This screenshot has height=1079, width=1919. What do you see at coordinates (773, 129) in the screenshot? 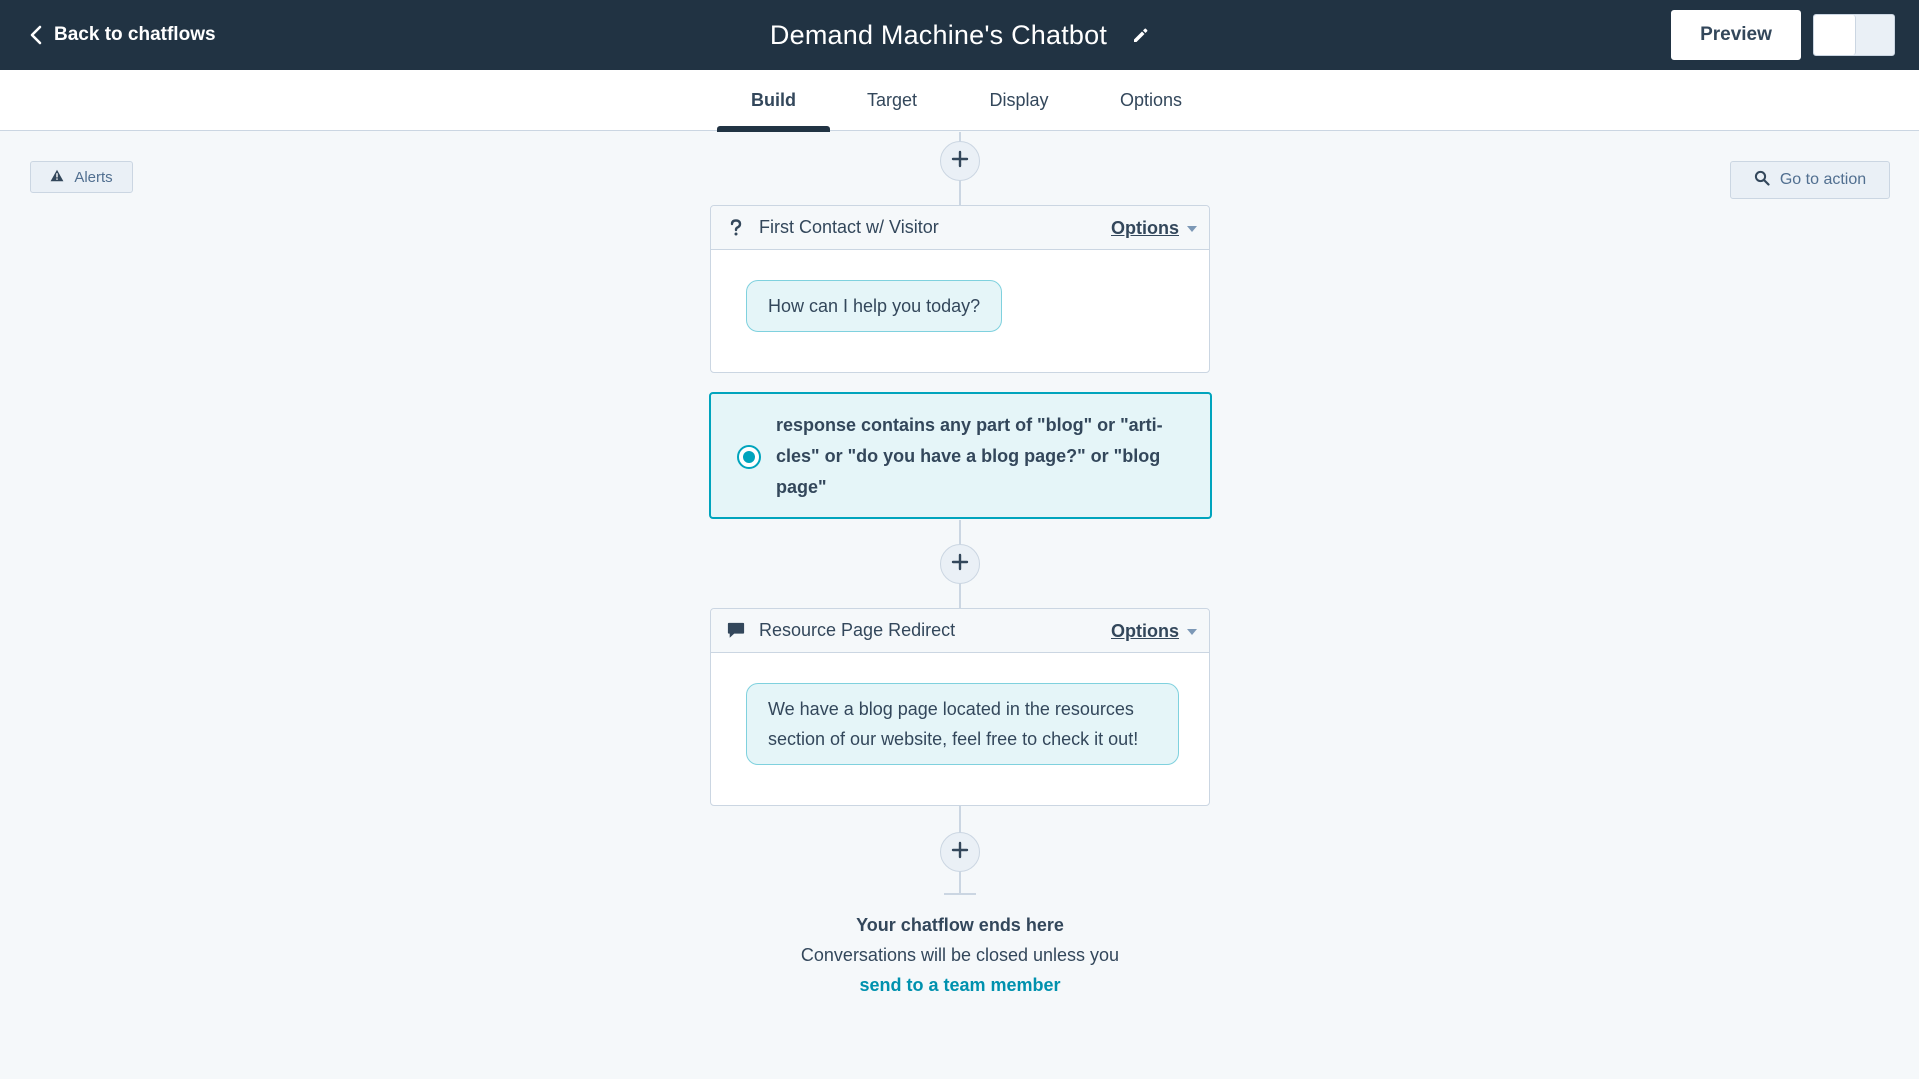
I see `active-tab-indicator` at bounding box center [773, 129].